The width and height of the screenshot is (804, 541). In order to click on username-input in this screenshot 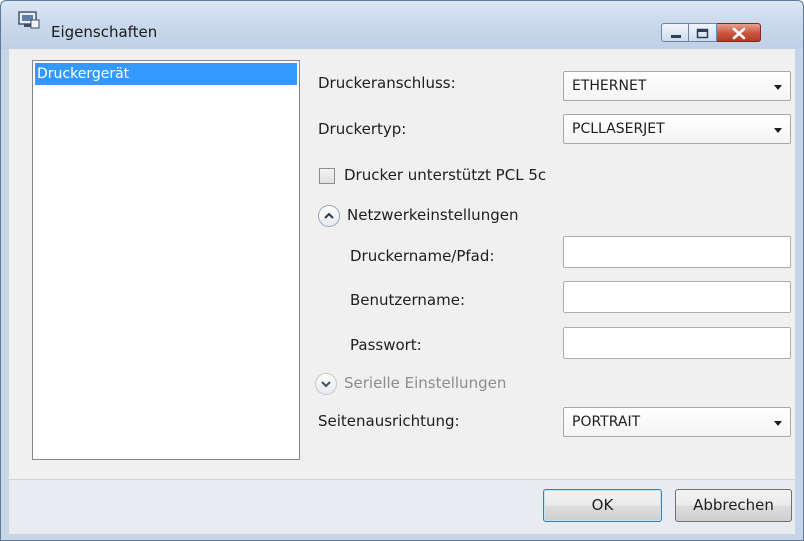, I will do `click(677, 297)`.